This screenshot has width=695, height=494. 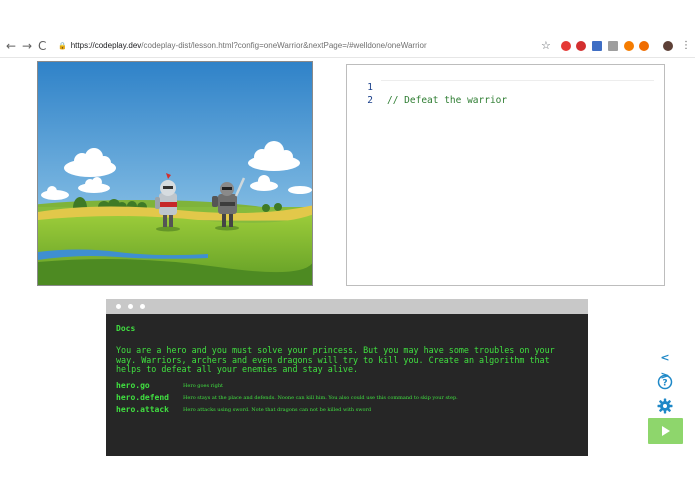 I want to click on extension-shield-icon, so click(x=566, y=46).